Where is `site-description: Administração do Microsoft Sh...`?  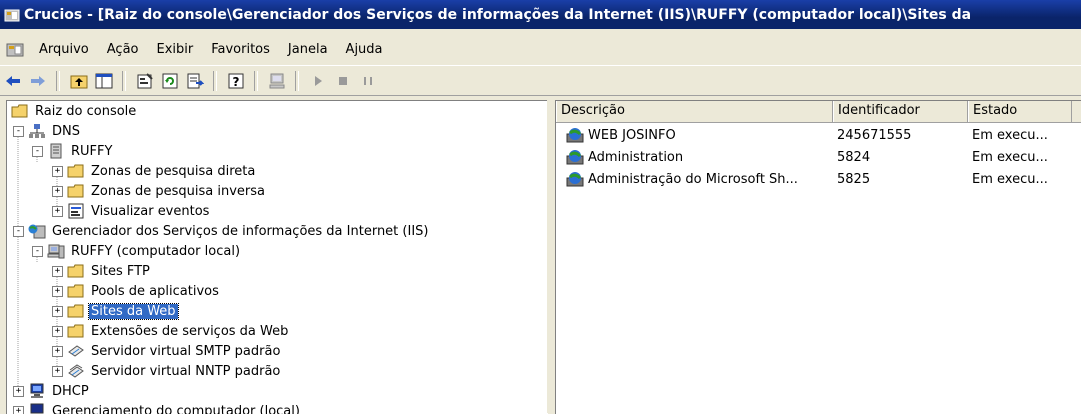
site-description: Administração do Microsoft Sh... is located at coordinates (693, 179).